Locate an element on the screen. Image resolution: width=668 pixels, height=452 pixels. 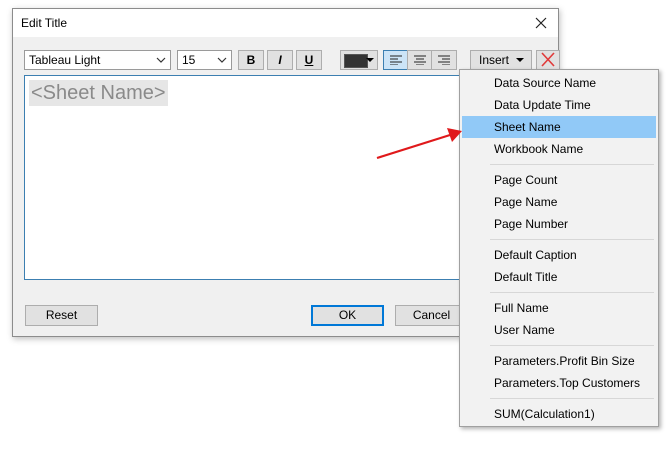
bold-label: B is located at coordinates (251, 60).